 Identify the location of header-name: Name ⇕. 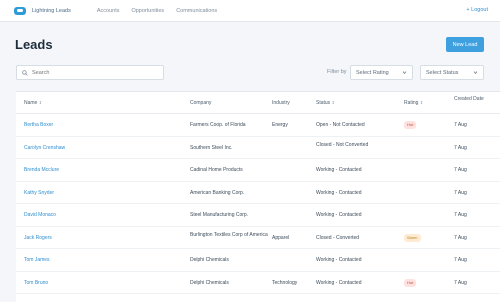
(33, 103).